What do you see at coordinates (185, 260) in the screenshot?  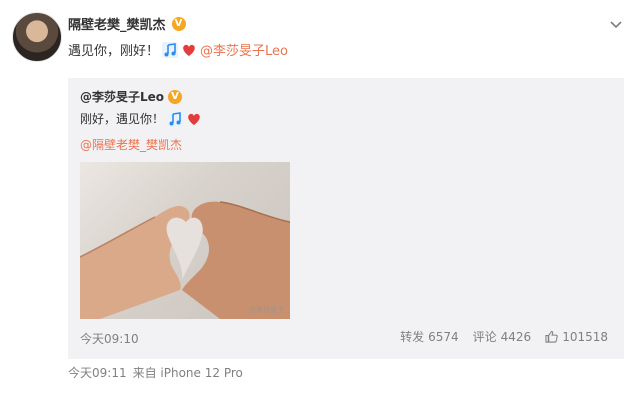 I see `heart-hands-image` at bounding box center [185, 260].